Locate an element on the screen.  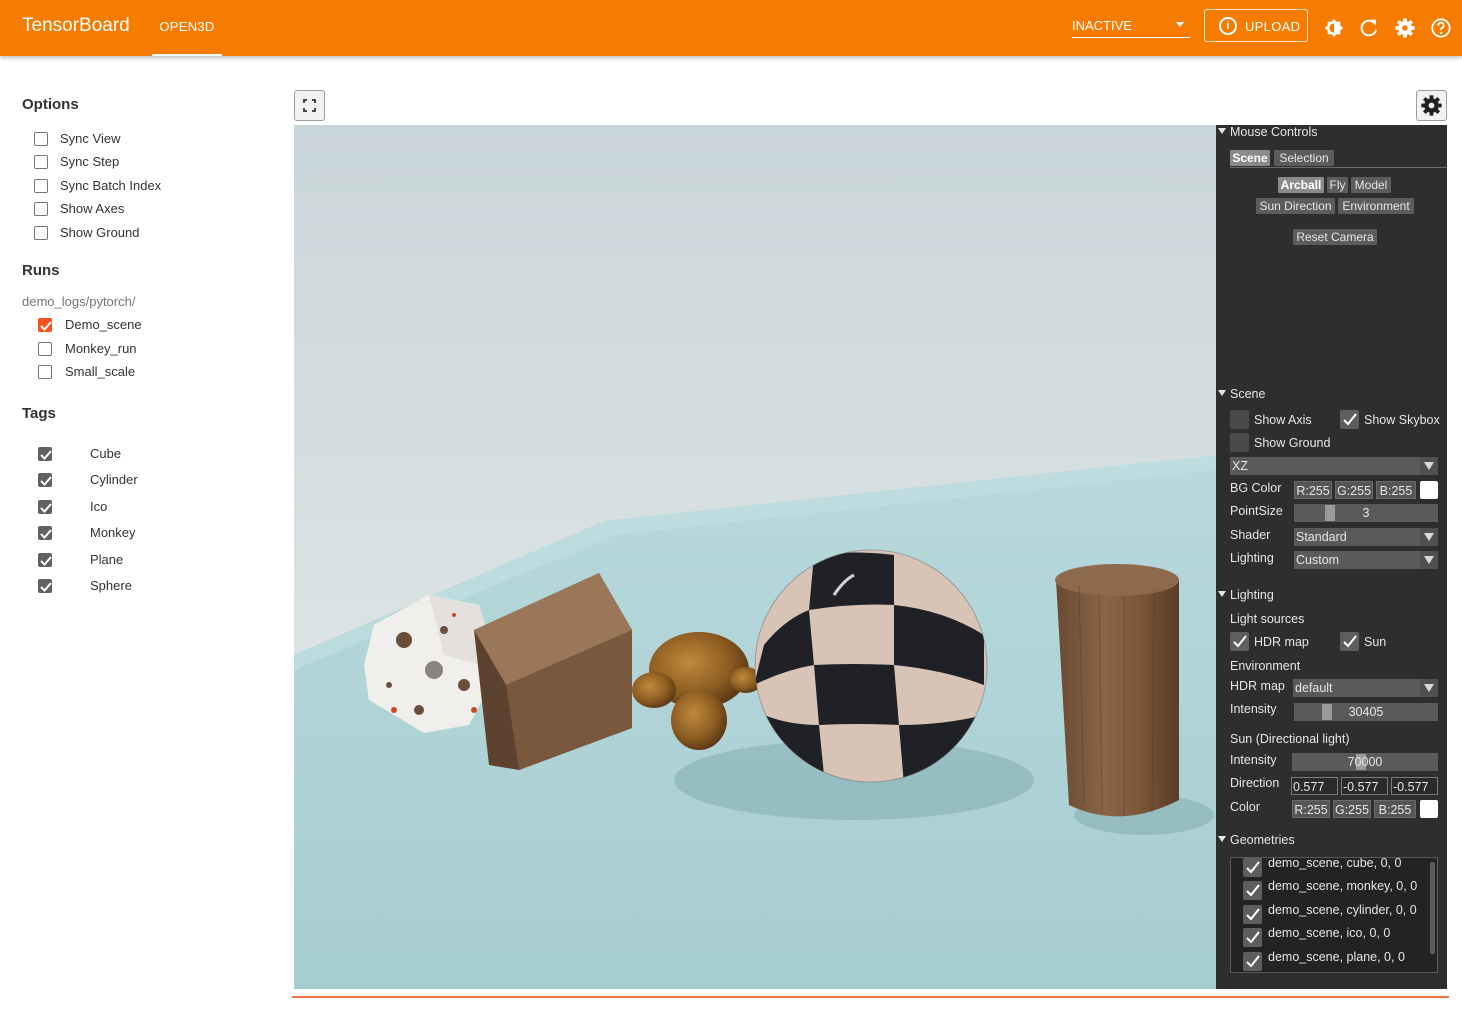
point-size-slider: 3 is located at coordinates (1366, 513).